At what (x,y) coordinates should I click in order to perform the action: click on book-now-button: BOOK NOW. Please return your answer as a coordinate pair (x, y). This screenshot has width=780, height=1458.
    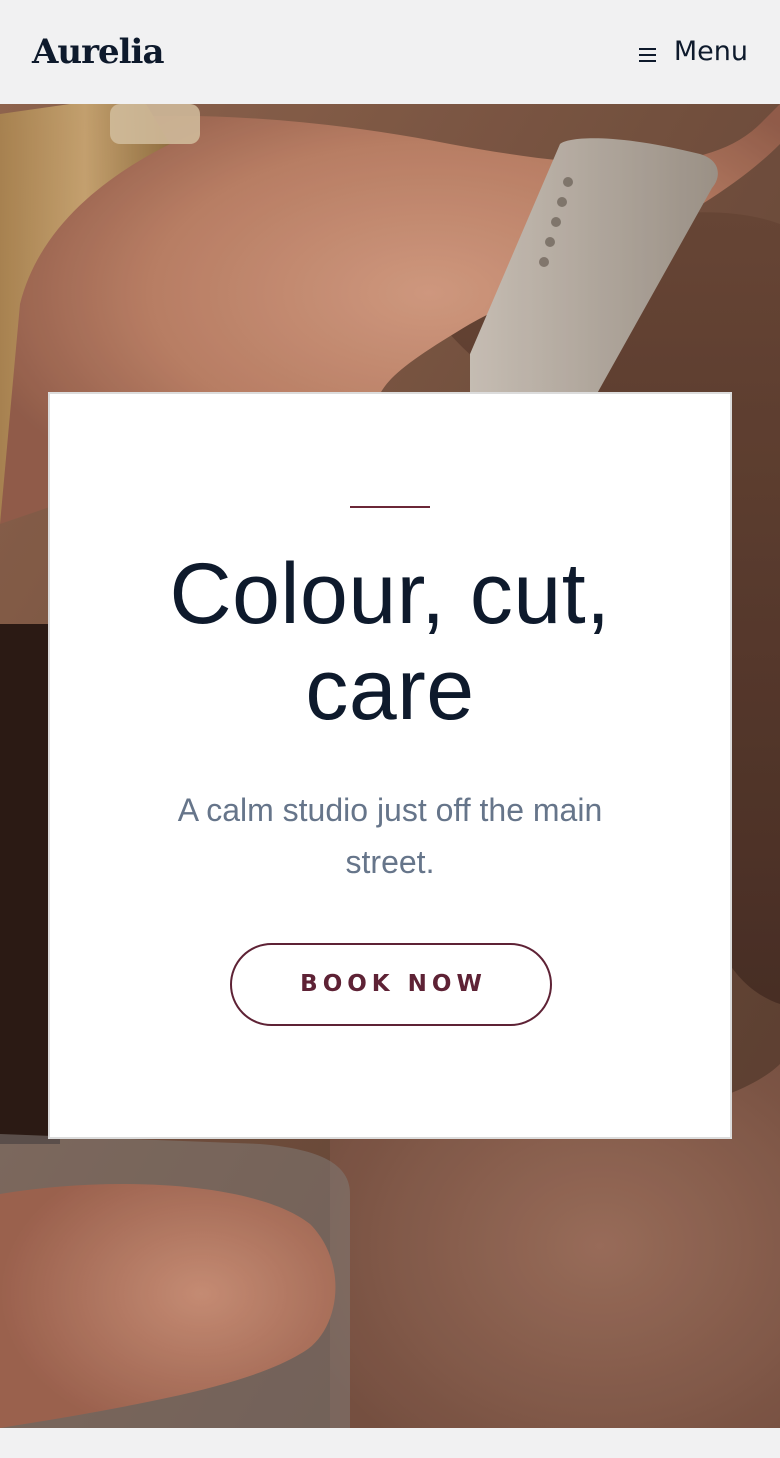
    Looking at the image, I should click on (391, 984).